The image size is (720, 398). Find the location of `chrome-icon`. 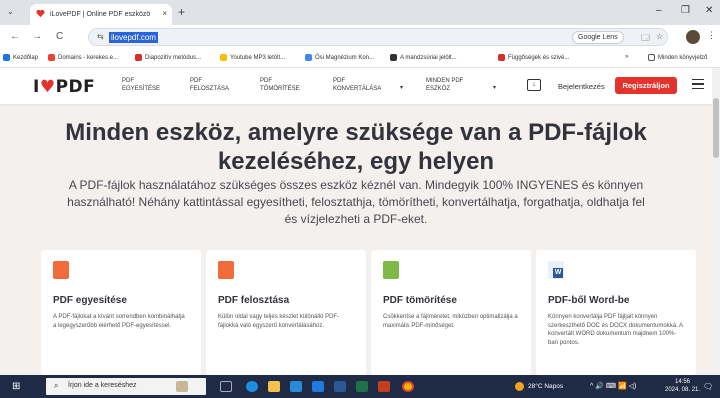

chrome-icon is located at coordinates (408, 386).